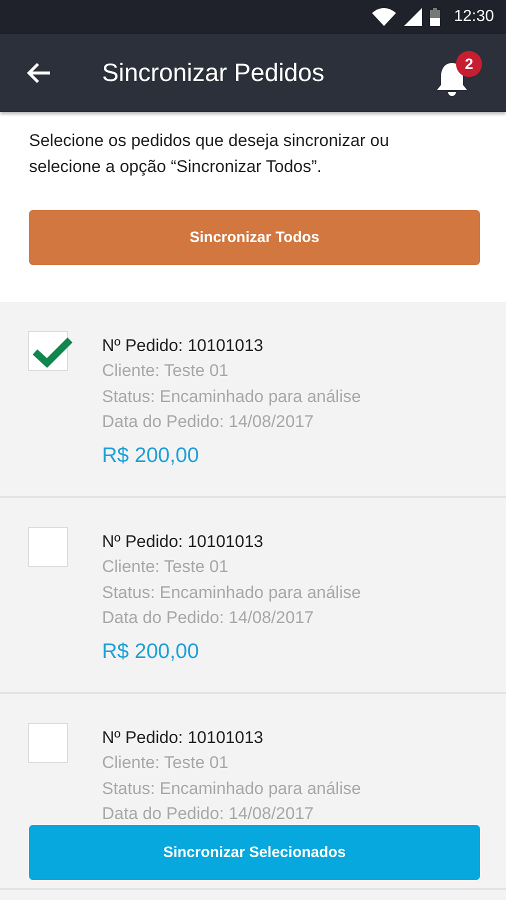  Describe the element at coordinates (413, 17) in the screenshot. I see `signal-icon` at that location.